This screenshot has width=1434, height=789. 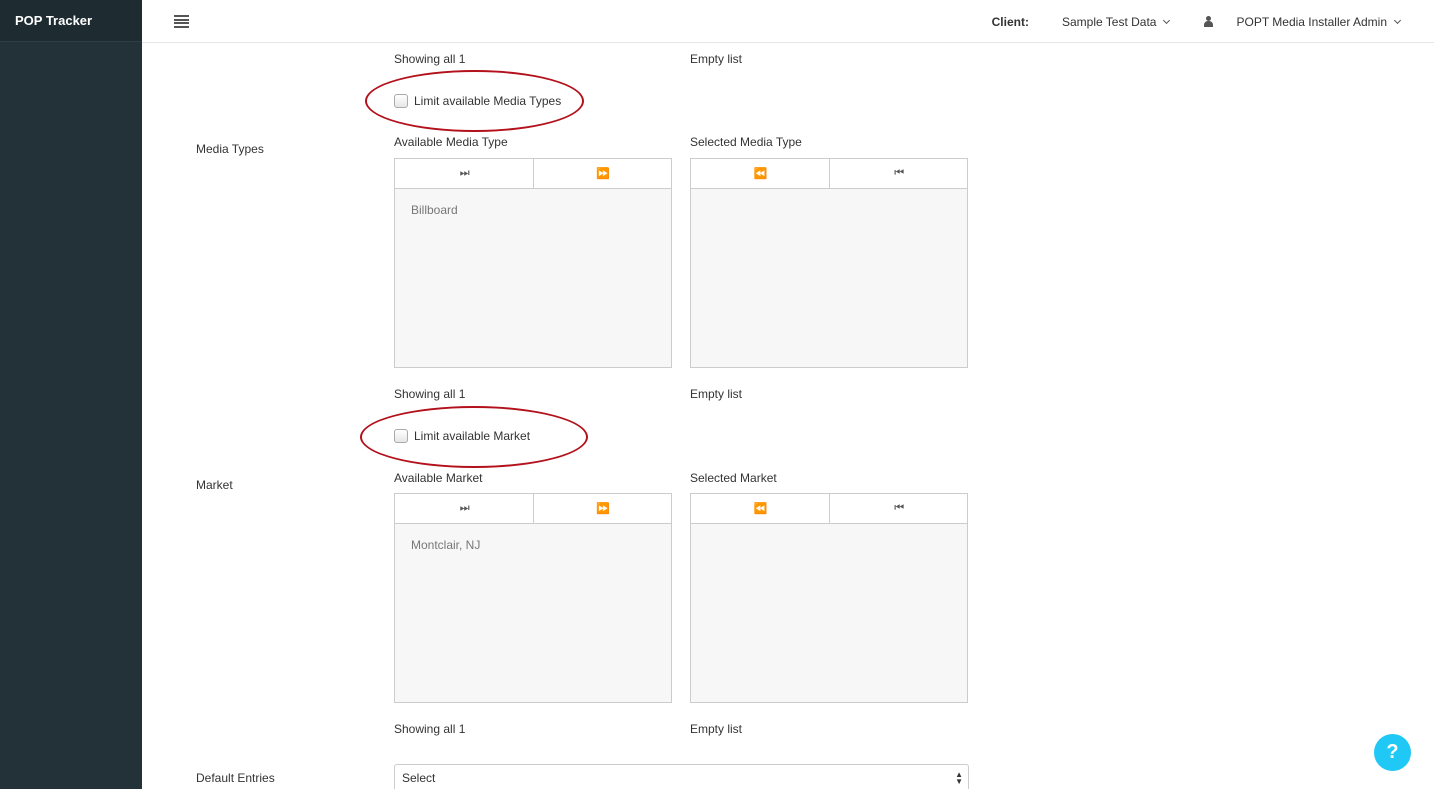 What do you see at coordinates (230, 149) in the screenshot?
I see `media-types-label: Media Types` at bounding box center [230, 149].